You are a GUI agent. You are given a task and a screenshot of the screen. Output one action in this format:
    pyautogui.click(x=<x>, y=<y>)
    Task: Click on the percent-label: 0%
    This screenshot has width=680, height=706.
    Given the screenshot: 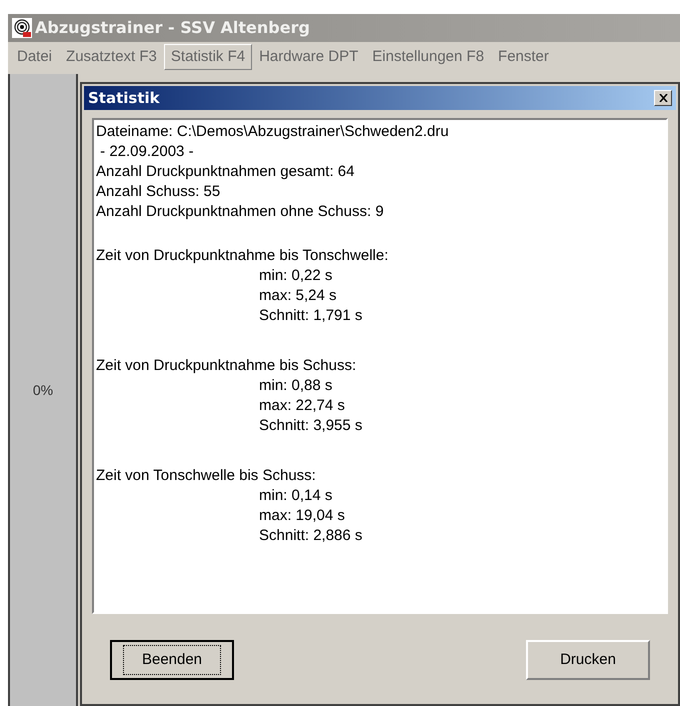 What is the action you would take?
    pyautogui.click(x=43, y=390)
    